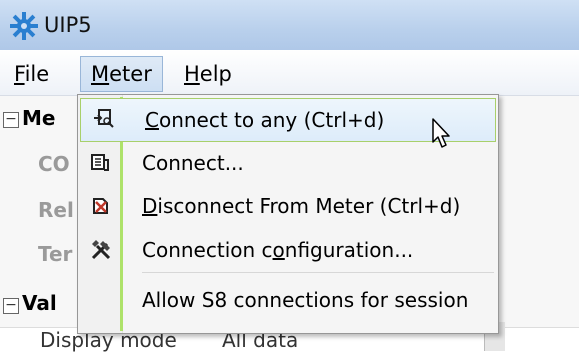 The width and height of the screenshot is (579, 352). What do you see at coordinates (130, 74) in the screenshot?
I see `menu-meter-label-post: eter` at bounding box center [130, 74].